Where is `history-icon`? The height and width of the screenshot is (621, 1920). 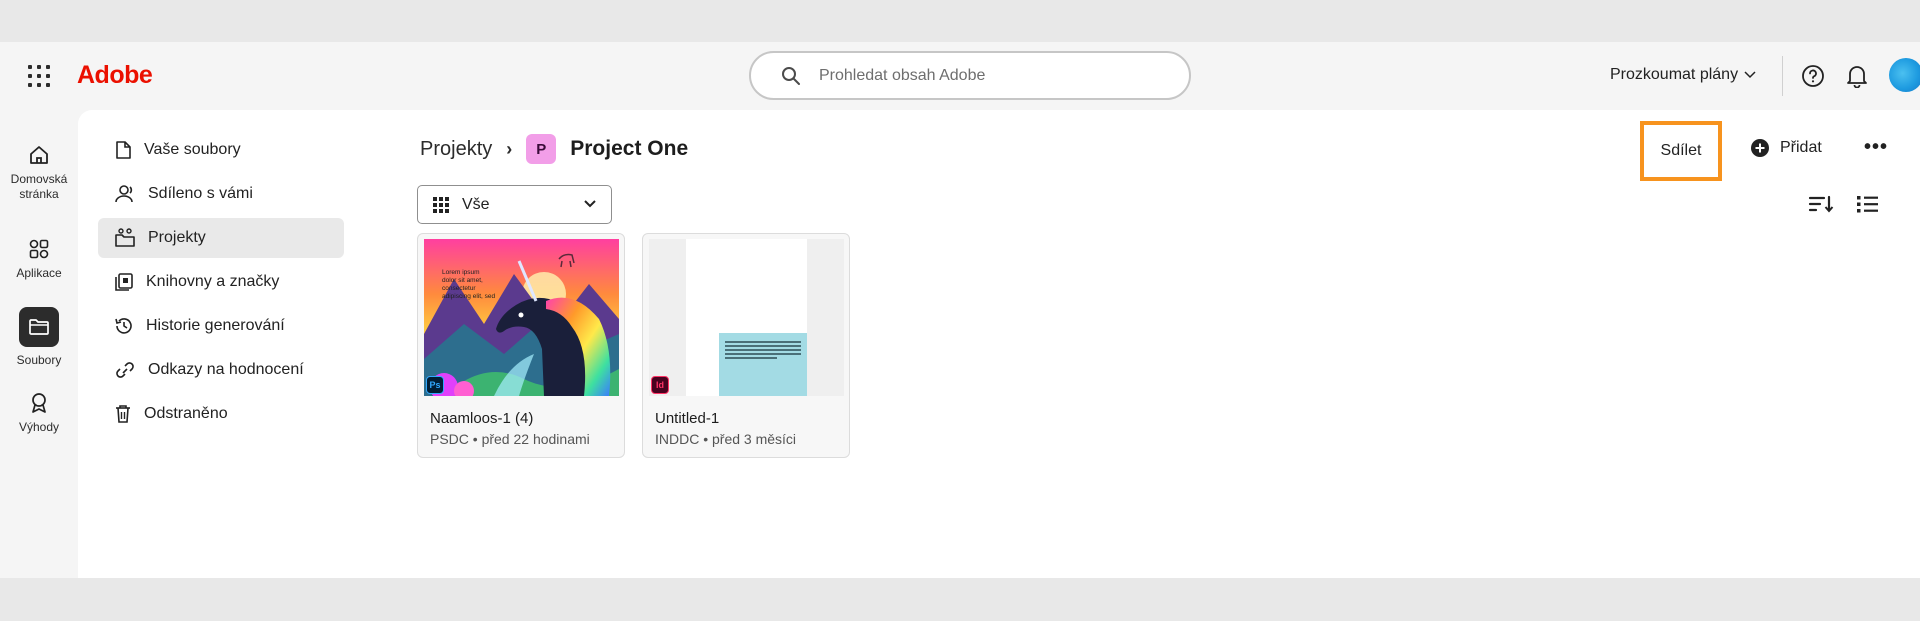
history-icon is located at coordinates (123, 326).